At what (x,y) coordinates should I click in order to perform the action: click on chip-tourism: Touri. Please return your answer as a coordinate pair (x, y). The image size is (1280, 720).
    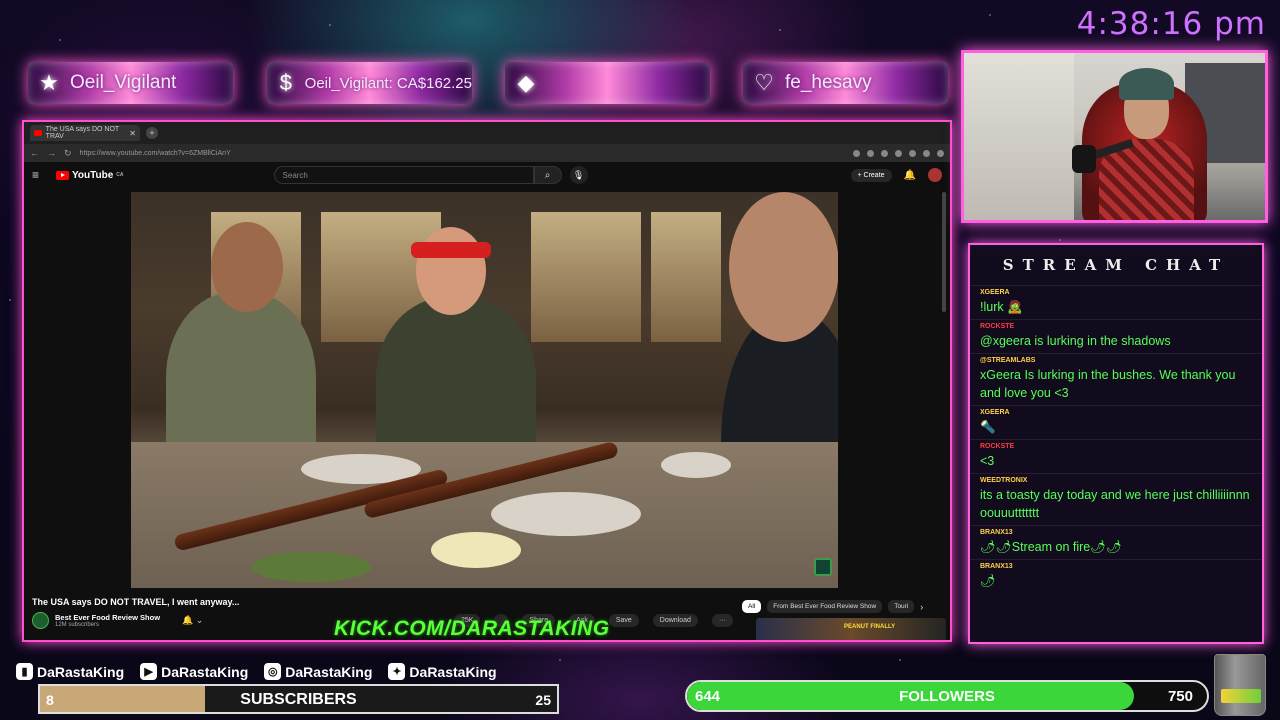
    Looking at the image, I should click on (901, 606).